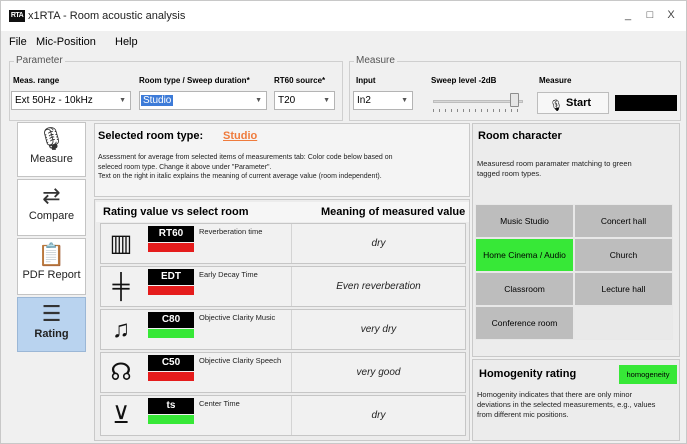 The width and height of the screenshot is (687, 444). Describe the element at coordinates (151, 136) in the screenshot. I see `selected-room-title: Selected room type:` at that location.